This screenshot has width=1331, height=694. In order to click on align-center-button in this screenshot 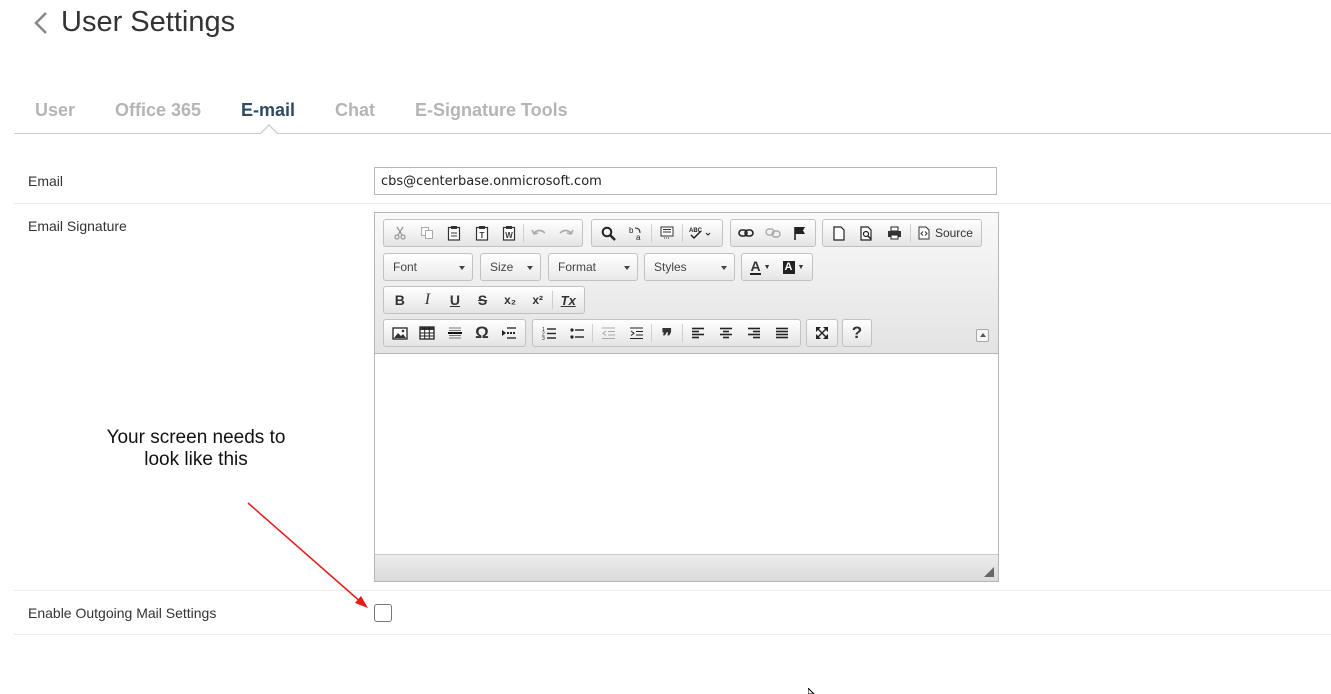, I will do `click(726, 333)`.